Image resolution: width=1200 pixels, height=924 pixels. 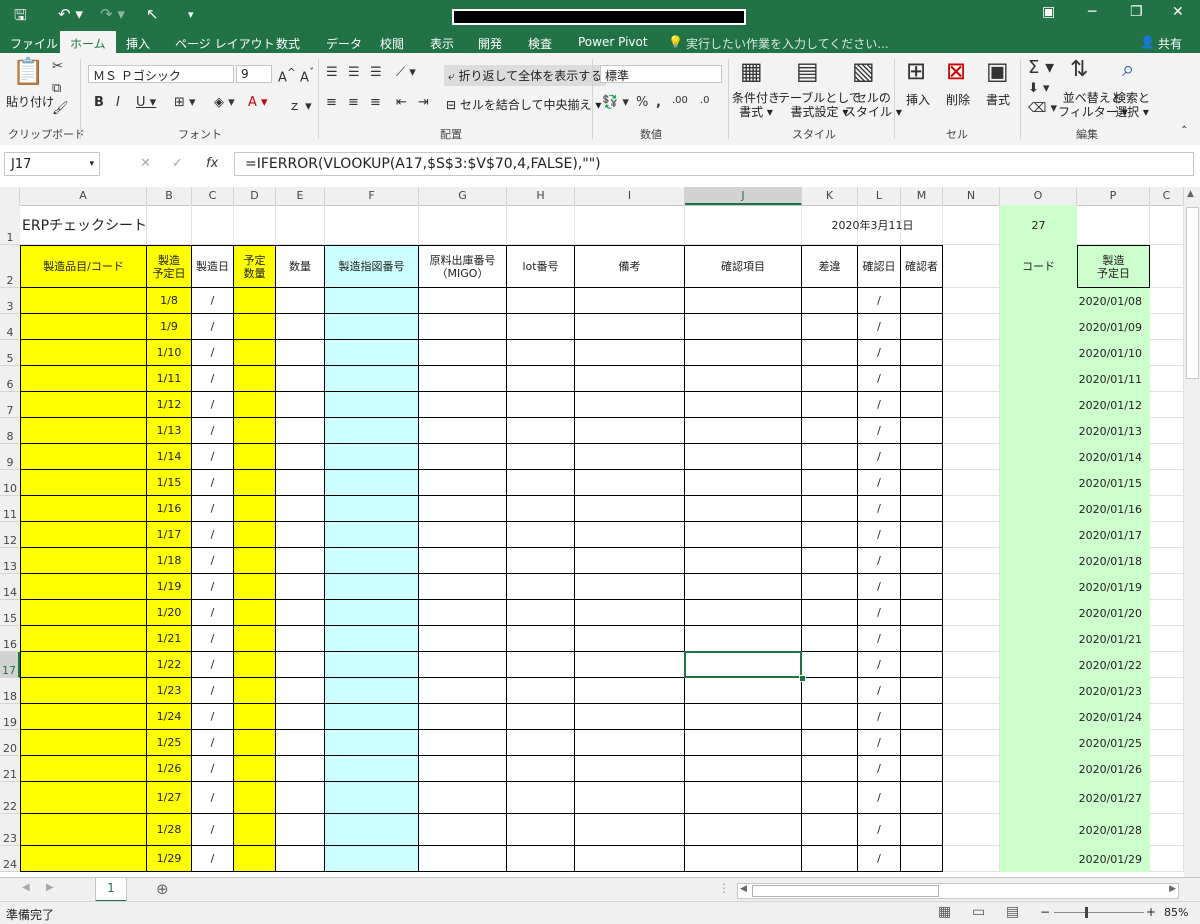 What do you see at coordinates (830, 266) in the screenshot?
I see `header-difference: 差違` at bounding box center [830, 266].